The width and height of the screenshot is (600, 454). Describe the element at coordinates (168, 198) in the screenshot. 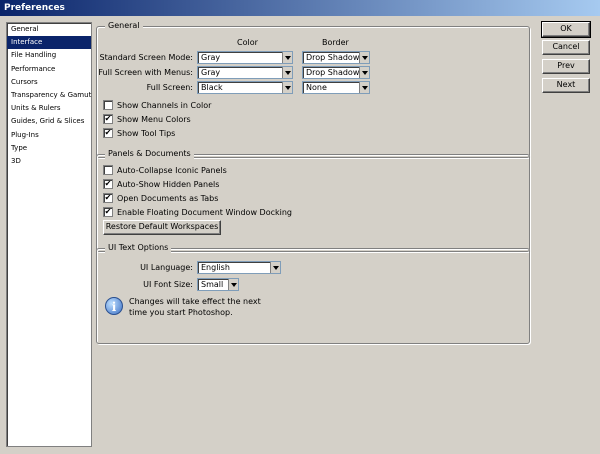

I see `checkbox-label: Open Documents as Tabs` at that location.